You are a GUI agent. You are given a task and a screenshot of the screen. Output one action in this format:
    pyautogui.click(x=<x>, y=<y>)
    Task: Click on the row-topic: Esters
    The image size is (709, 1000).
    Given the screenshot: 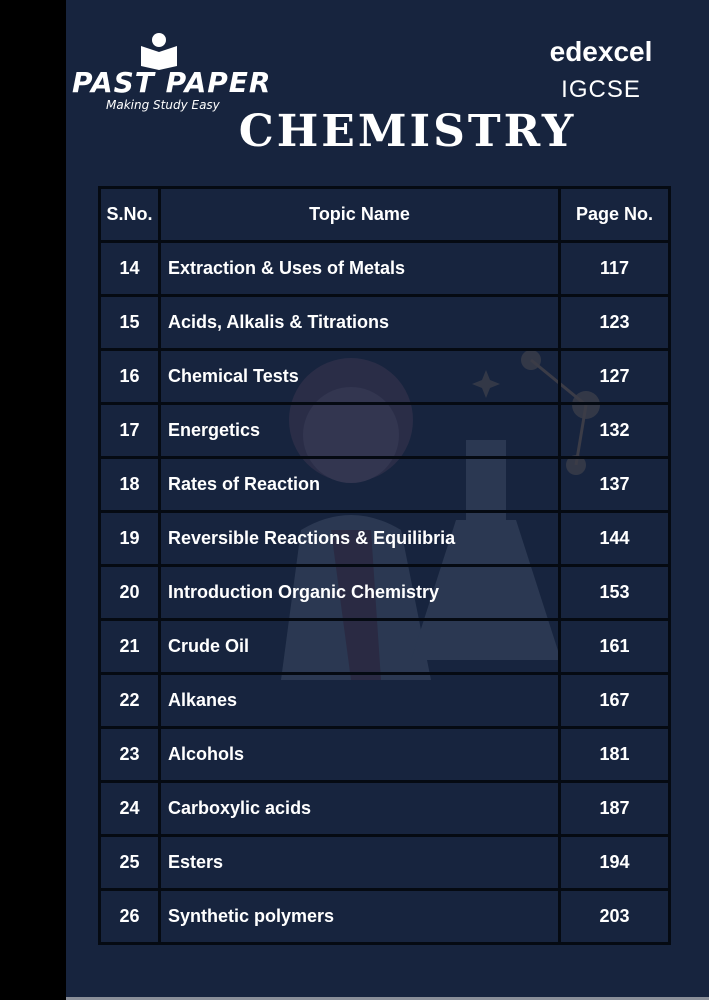 What is the action you would take?
    pyautogui.click(x=359, y=862)
    